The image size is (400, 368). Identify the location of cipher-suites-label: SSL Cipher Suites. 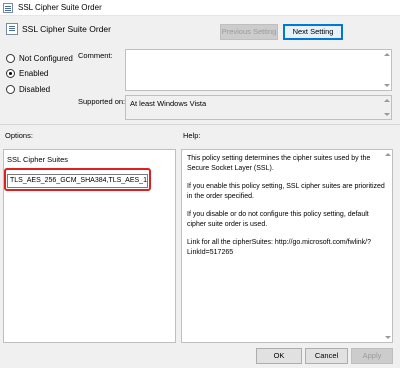
(38, 159).